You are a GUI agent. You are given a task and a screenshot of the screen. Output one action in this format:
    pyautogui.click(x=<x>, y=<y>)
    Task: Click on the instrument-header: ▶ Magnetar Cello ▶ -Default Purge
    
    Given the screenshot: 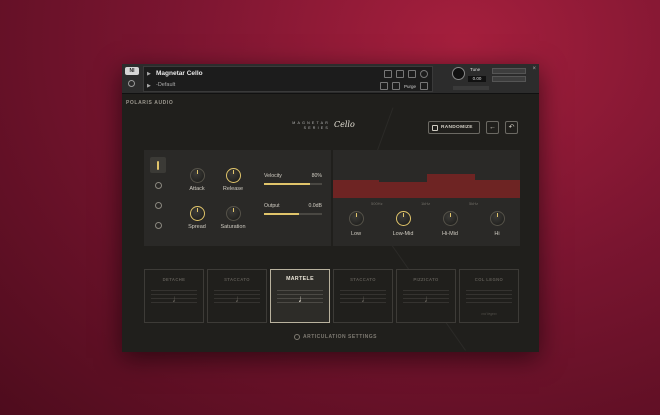 What is the action you would take?
    pyautogui.click(x=288, y=79)
    